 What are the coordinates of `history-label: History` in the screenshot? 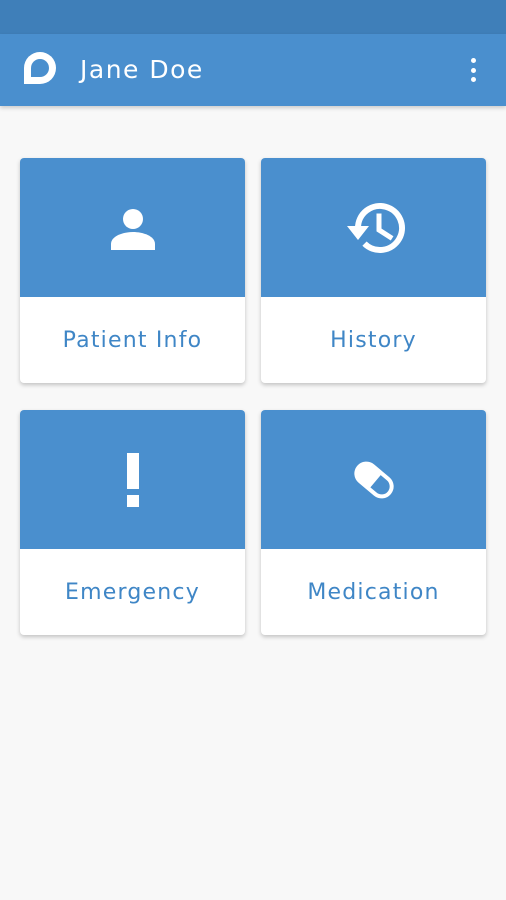 It's located at (373, 340).